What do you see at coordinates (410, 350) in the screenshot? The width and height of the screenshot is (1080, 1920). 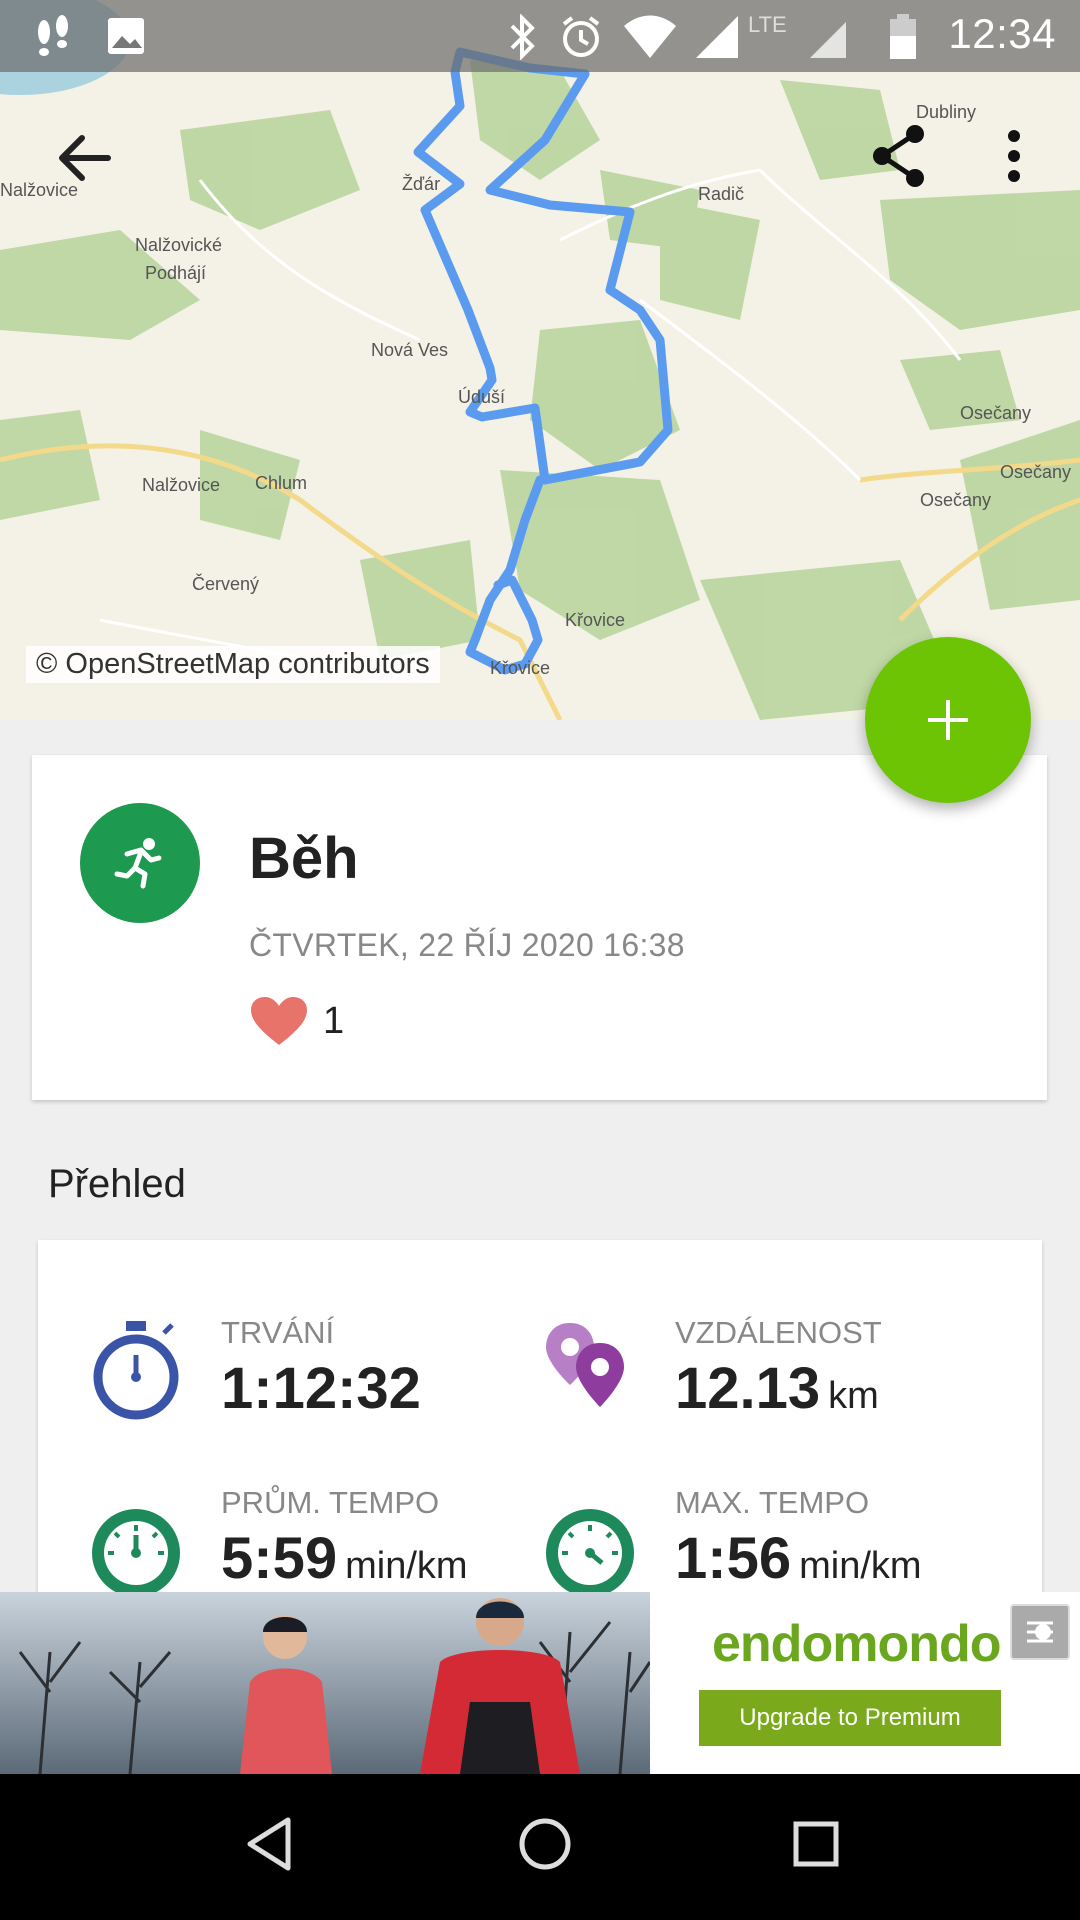 I see `map-place-label: Nová Ves` at bounding box center [410, 350].